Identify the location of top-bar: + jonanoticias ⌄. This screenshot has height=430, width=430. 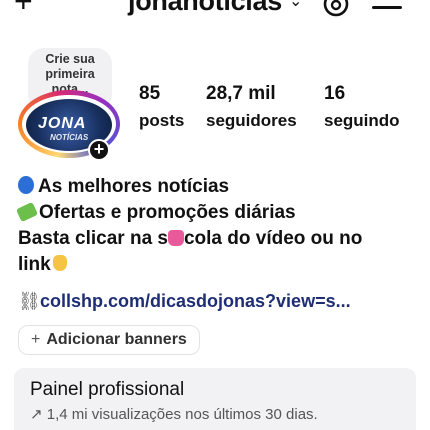
(215, 10).